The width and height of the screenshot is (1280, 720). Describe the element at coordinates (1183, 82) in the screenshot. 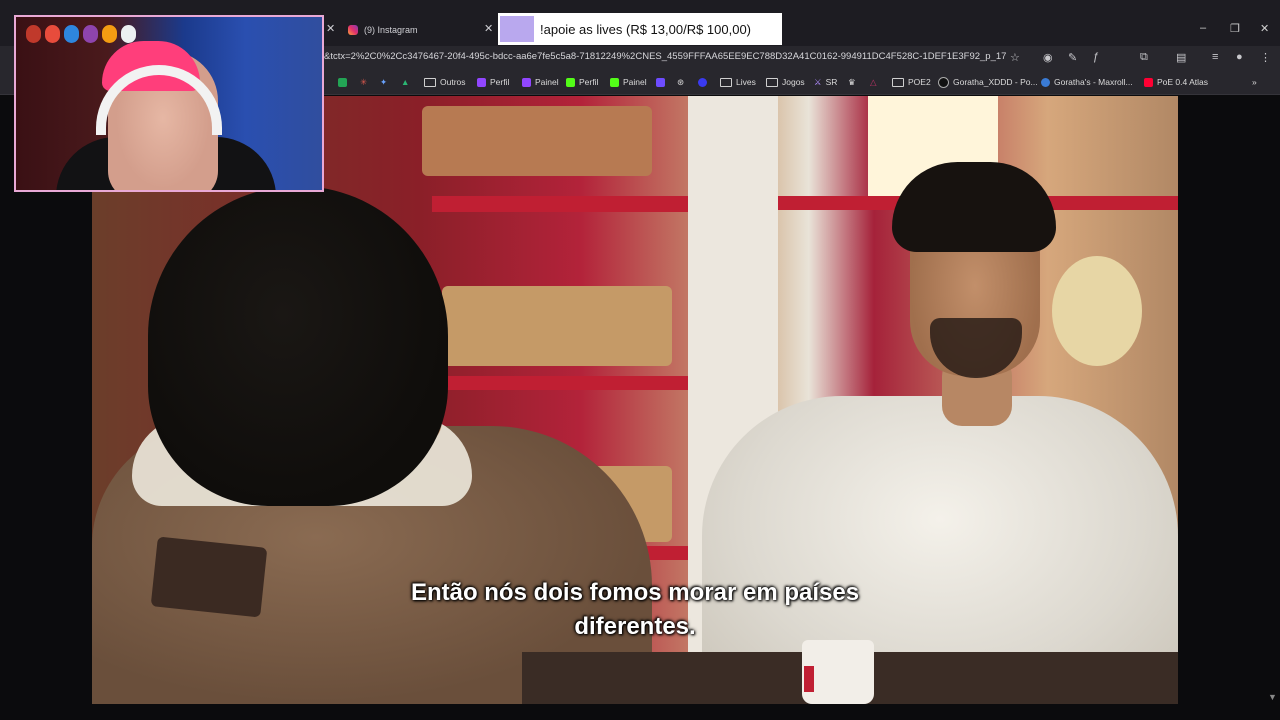

I see `bookmark-label: PoE 0.4 Atlas` at that location.